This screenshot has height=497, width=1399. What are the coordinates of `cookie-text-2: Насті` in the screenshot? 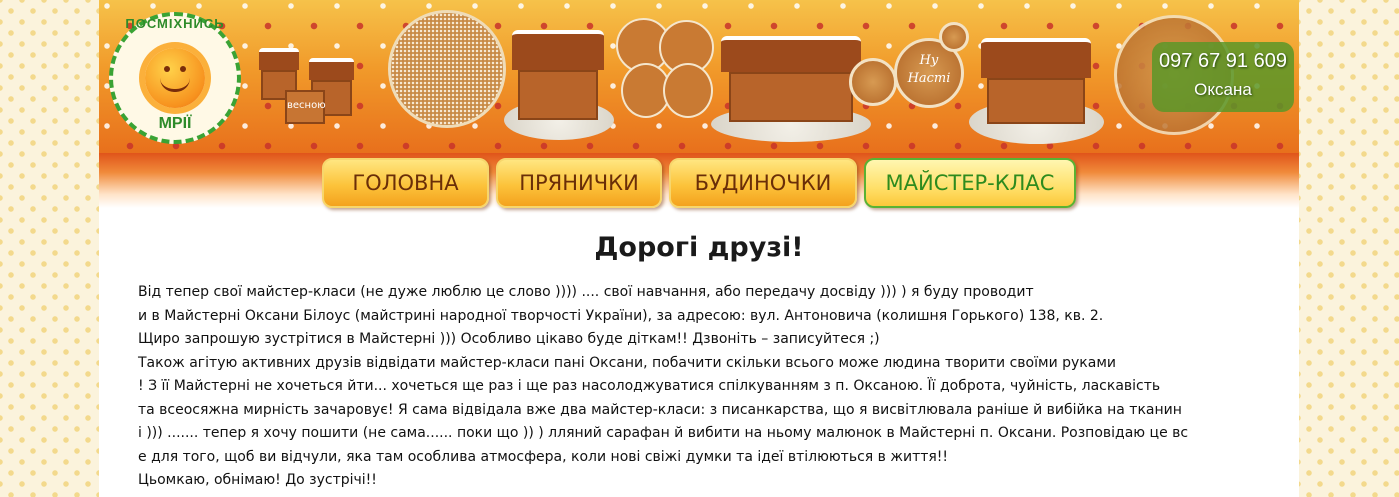 It's located at (929, 78).